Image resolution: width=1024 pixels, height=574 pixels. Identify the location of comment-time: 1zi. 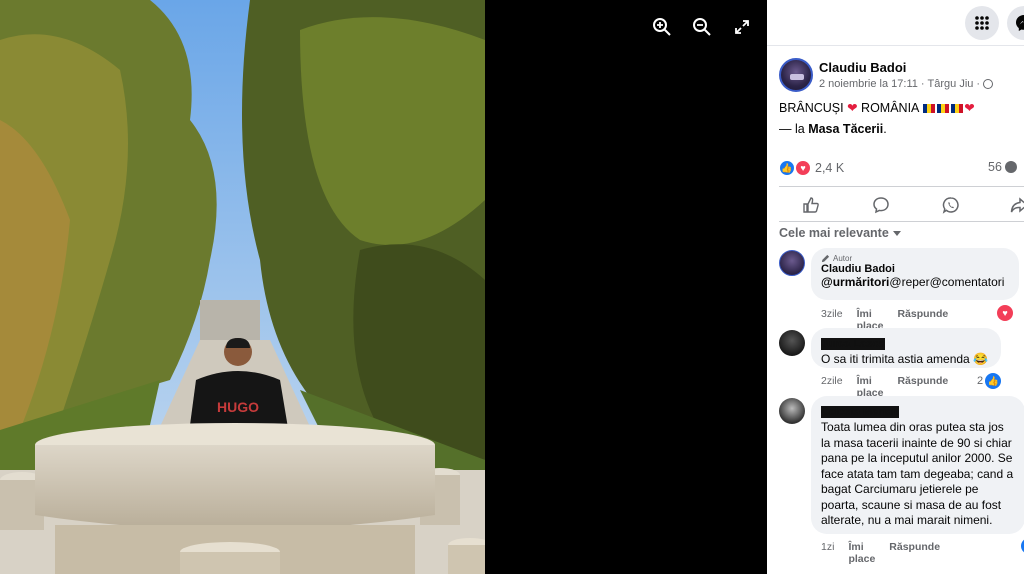
(827, 553).